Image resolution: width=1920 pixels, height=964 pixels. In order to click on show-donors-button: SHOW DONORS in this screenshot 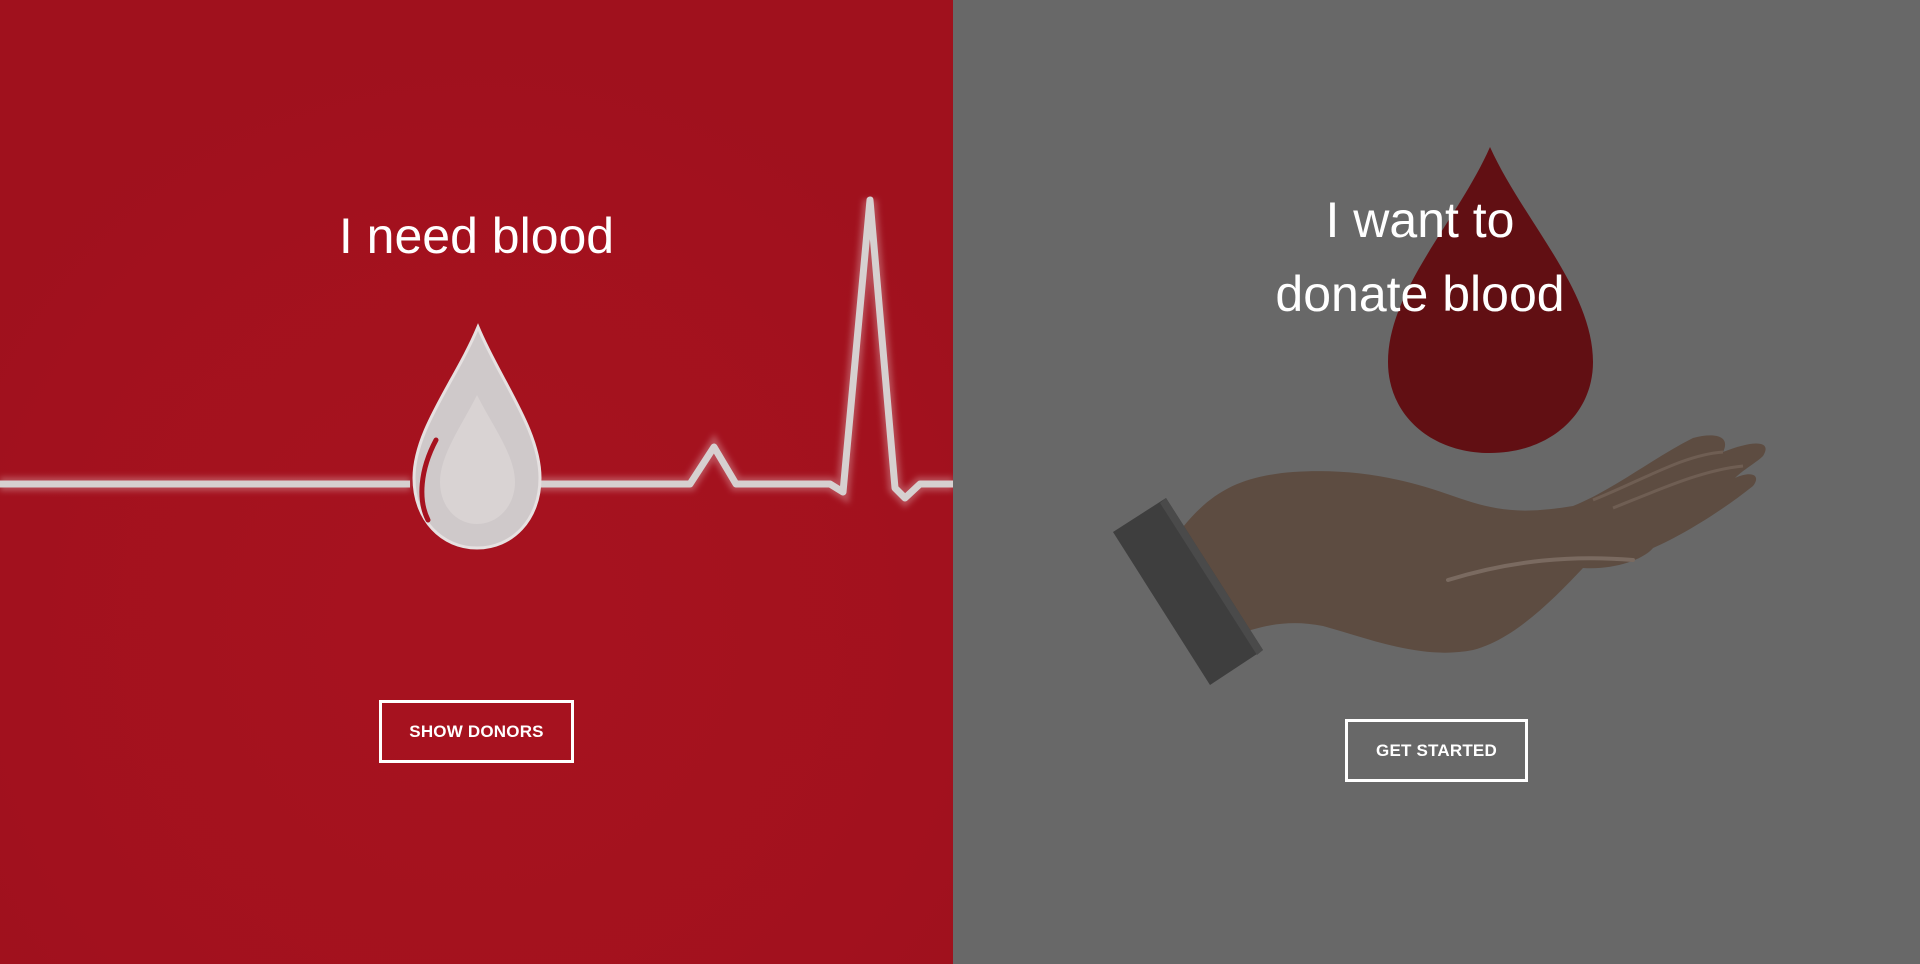, I will do `click(476, 731)`.